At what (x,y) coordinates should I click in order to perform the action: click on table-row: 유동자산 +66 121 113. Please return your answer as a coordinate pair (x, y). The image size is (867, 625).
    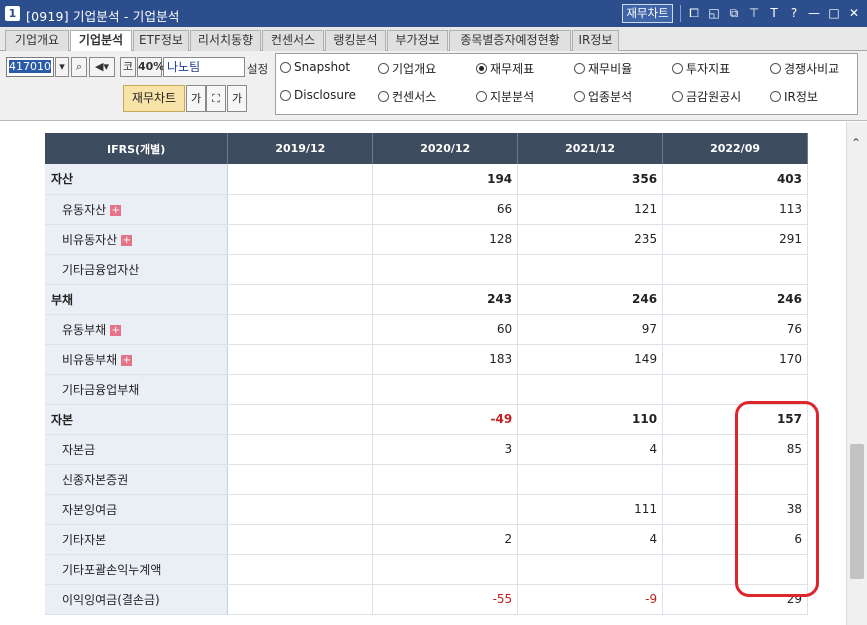
    Looking at the image, I should click on (426, 209).